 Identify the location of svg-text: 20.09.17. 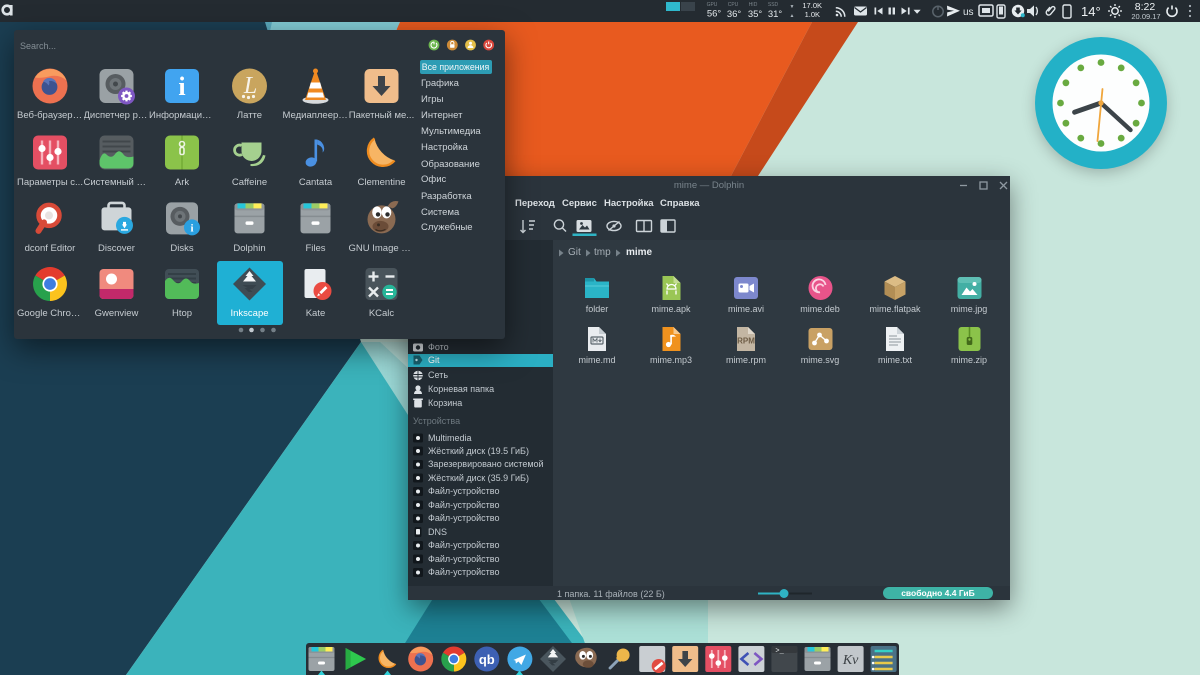
(1145, 16).